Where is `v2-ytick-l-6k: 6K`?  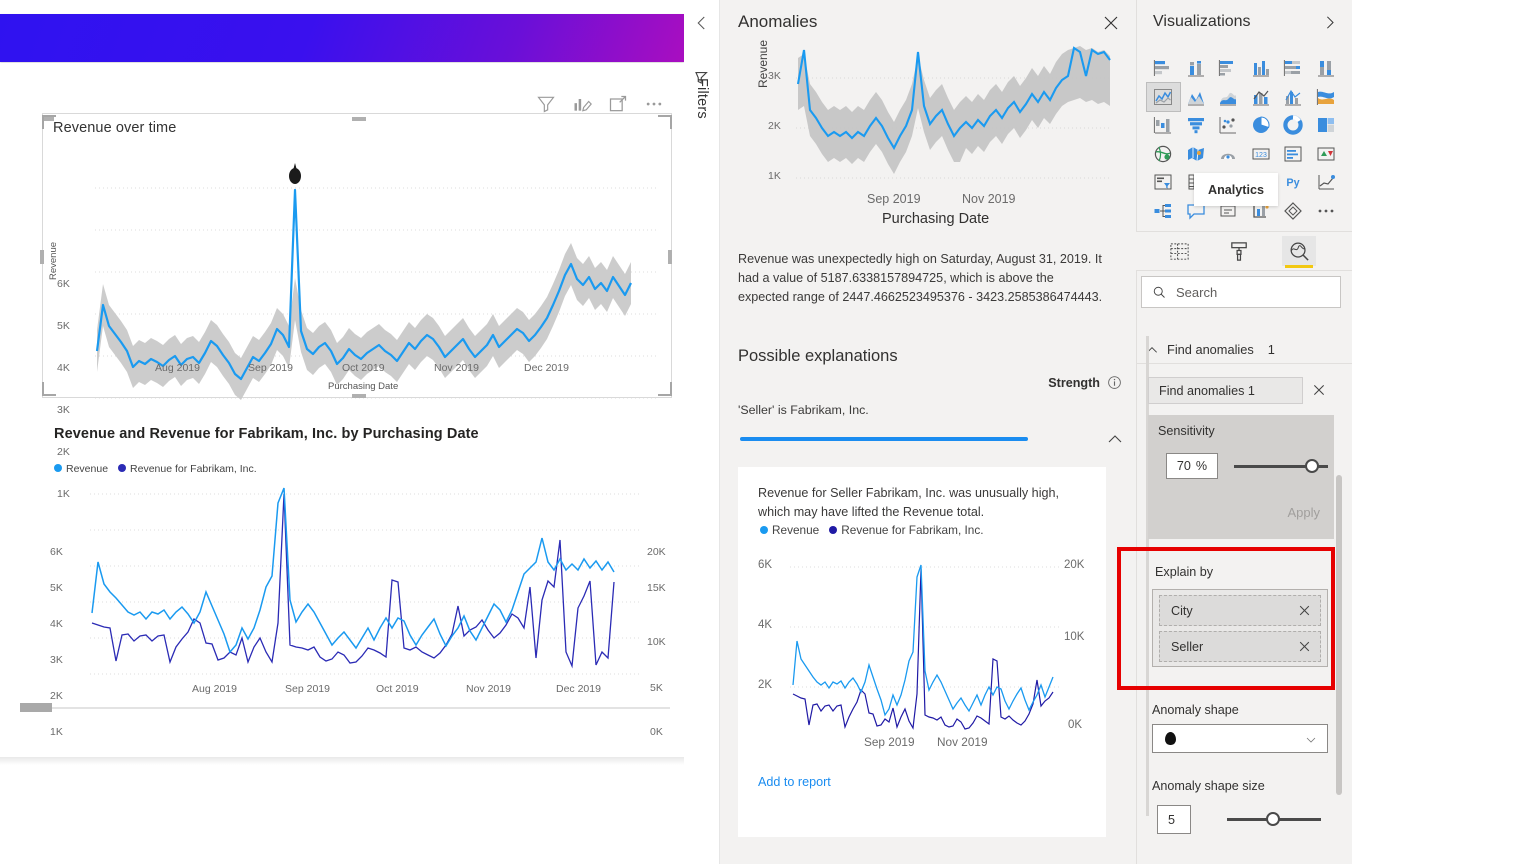
v2-ytick-l-6k: 6K is located at coordinates (56, 552).